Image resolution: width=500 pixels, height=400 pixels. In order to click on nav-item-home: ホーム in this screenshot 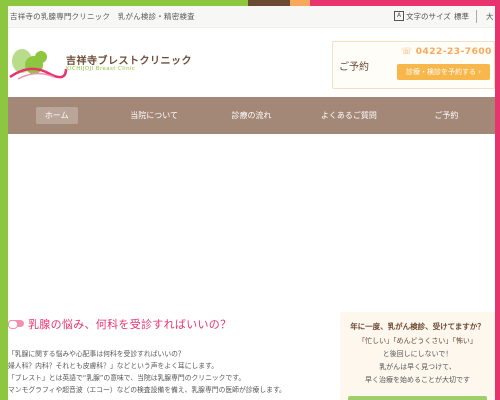, I will do `click(56, 115)`.